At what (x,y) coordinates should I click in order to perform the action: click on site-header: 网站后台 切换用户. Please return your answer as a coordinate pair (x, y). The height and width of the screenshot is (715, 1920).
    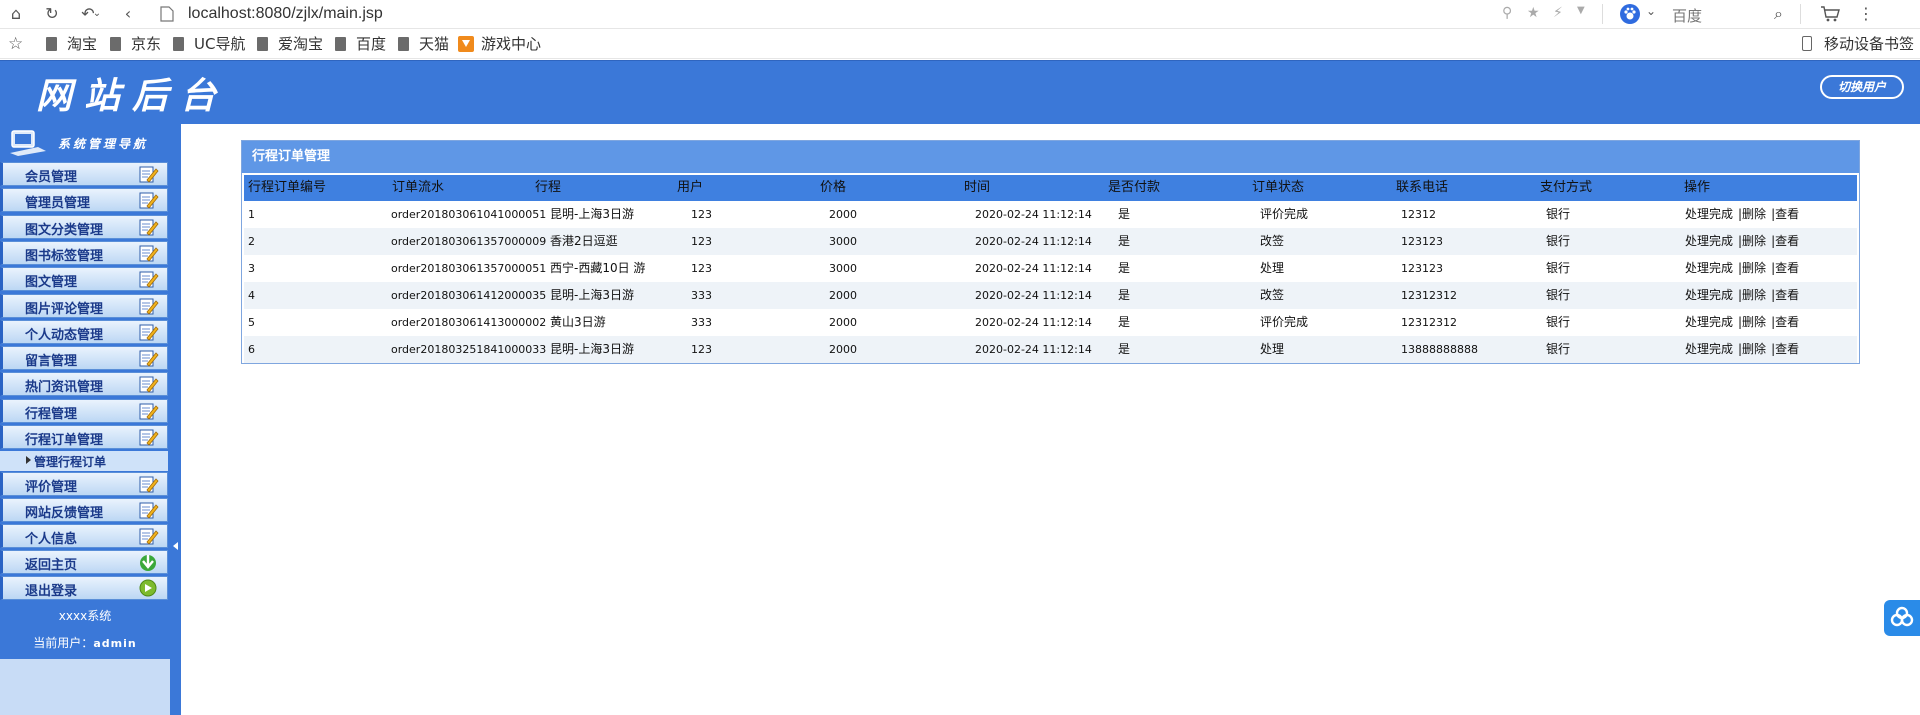
    Looking at the image, I should click on (960, 92).